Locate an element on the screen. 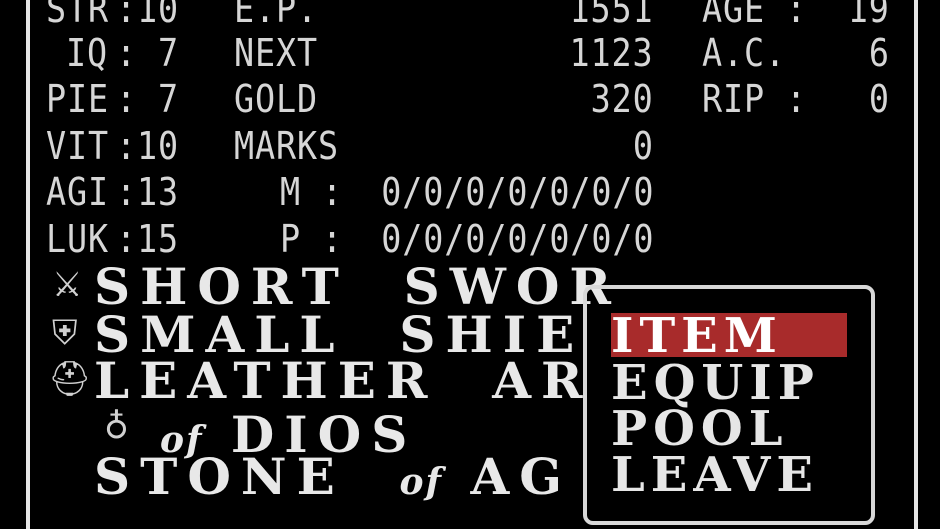  ac-label: A.C. is located at coordinates (744, 53).